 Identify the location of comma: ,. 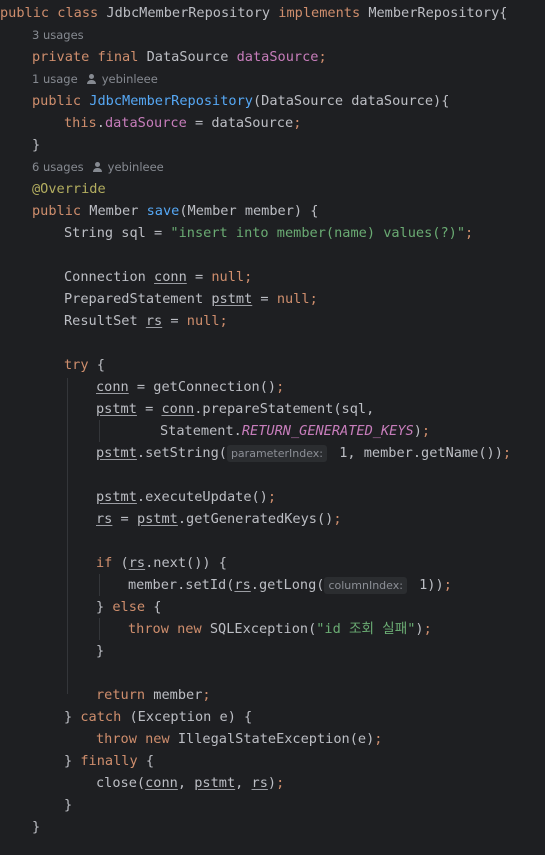
(243, 783).